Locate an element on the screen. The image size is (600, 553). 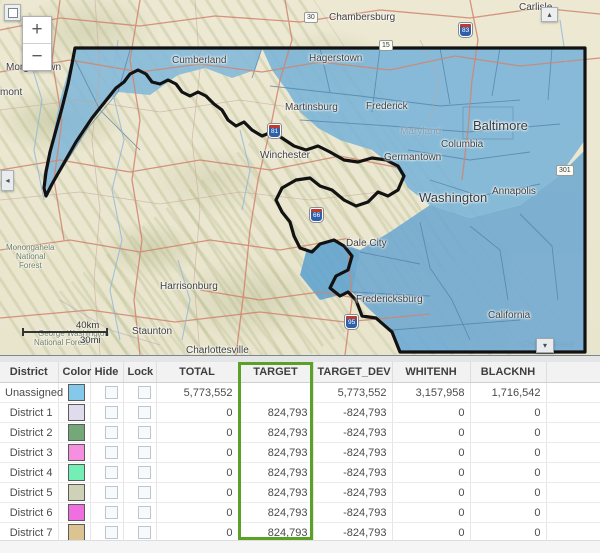
zoom-out-button: − is located at coordinates (37, 56).